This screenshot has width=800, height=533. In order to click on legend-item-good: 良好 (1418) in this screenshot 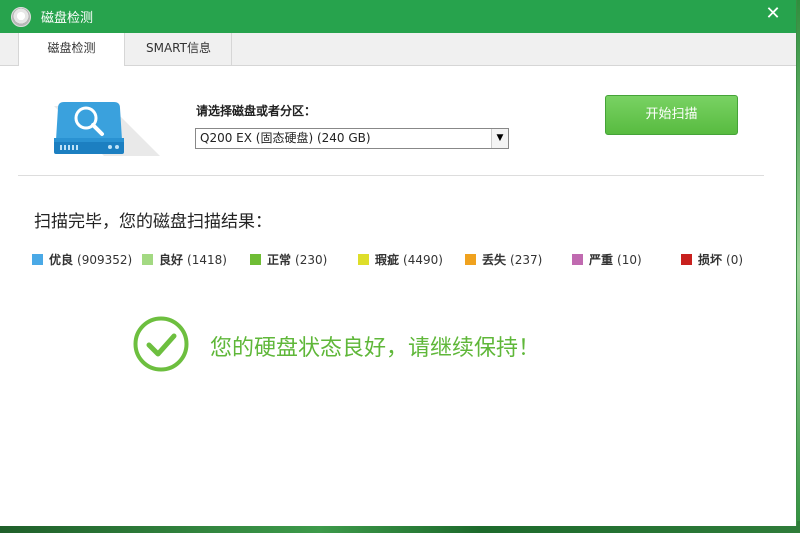, I will do `click(184, 259)`.